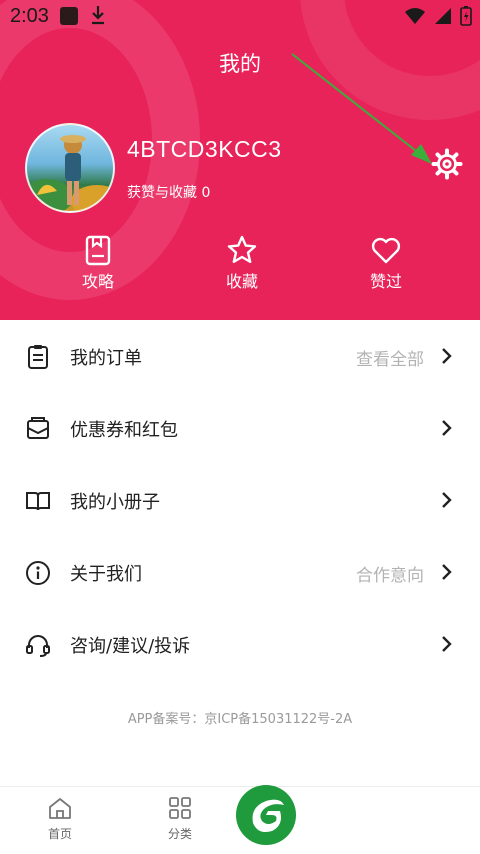 This screenshot has width=480, height=854. What do you see at coordinates (240, 719) in the screenshot?
I see `icp-record: APP备案号：京ICP备15031122号-2A` at bounding box center [240, 719].